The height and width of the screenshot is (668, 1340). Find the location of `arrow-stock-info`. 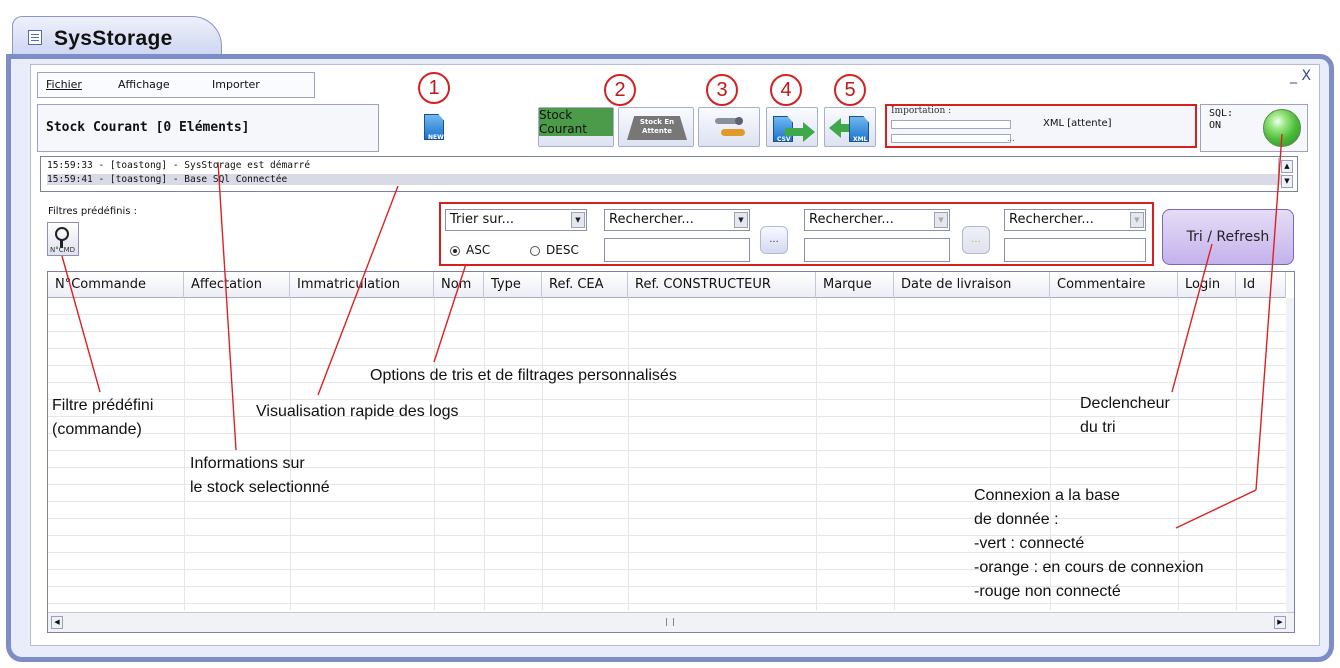

arrow-stock-info is located at coordinates (227, 306).